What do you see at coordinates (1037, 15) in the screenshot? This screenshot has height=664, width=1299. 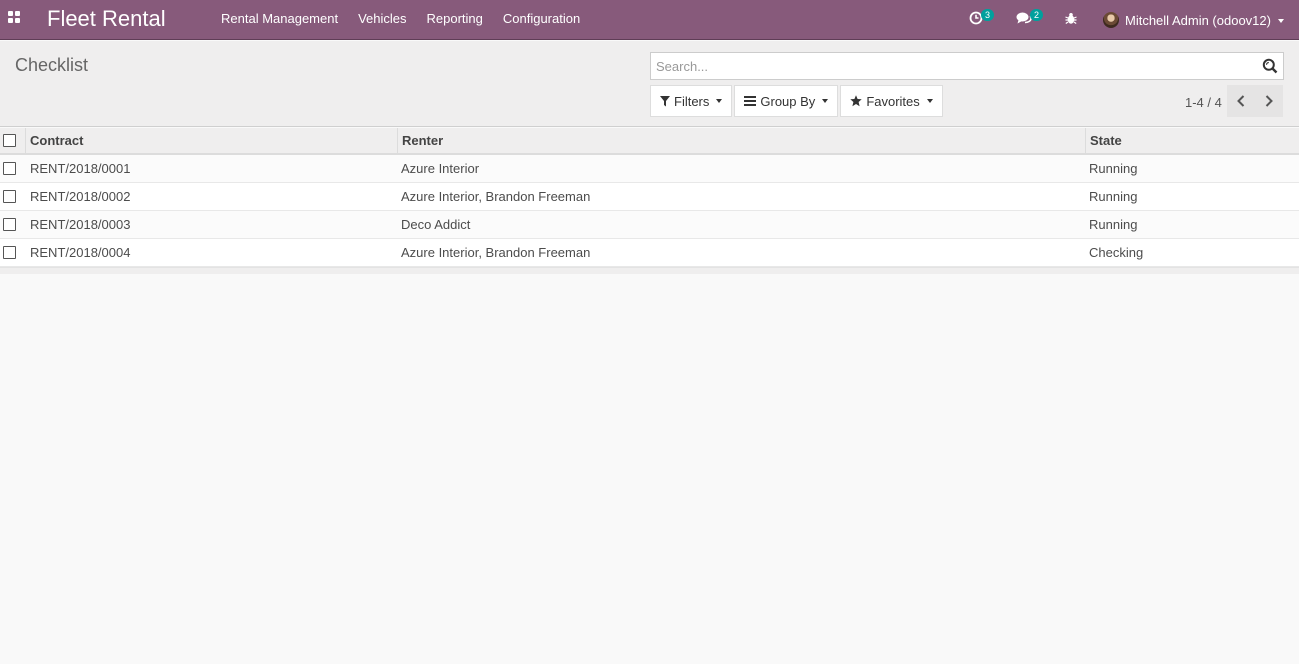 I see `messages-count-badge: 2` at bounding box center [1037, 15].